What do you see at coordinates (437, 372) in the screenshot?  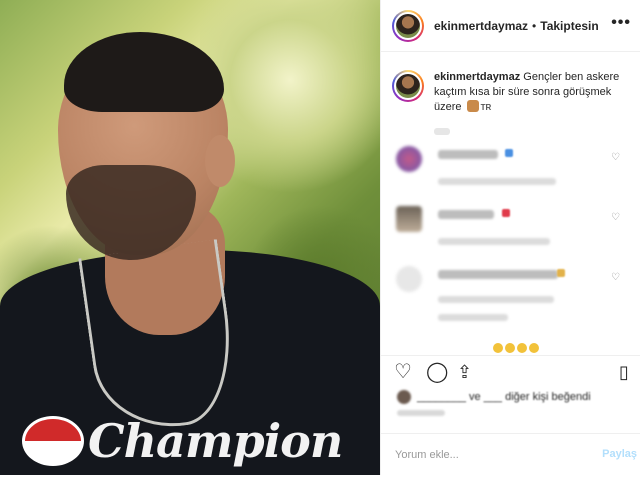 I see `comment-bubble-icon: ◯` at bounding box center [437, 372].